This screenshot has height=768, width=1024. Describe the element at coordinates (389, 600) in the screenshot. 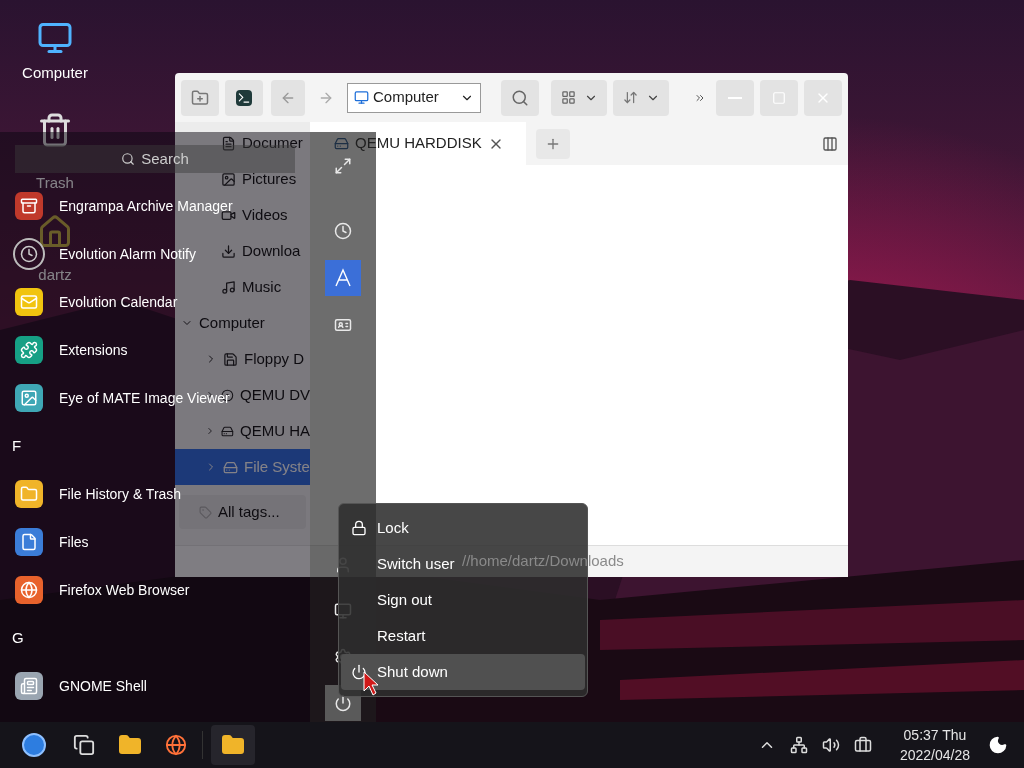

I see `power-menu-item: Sign out` at that location.